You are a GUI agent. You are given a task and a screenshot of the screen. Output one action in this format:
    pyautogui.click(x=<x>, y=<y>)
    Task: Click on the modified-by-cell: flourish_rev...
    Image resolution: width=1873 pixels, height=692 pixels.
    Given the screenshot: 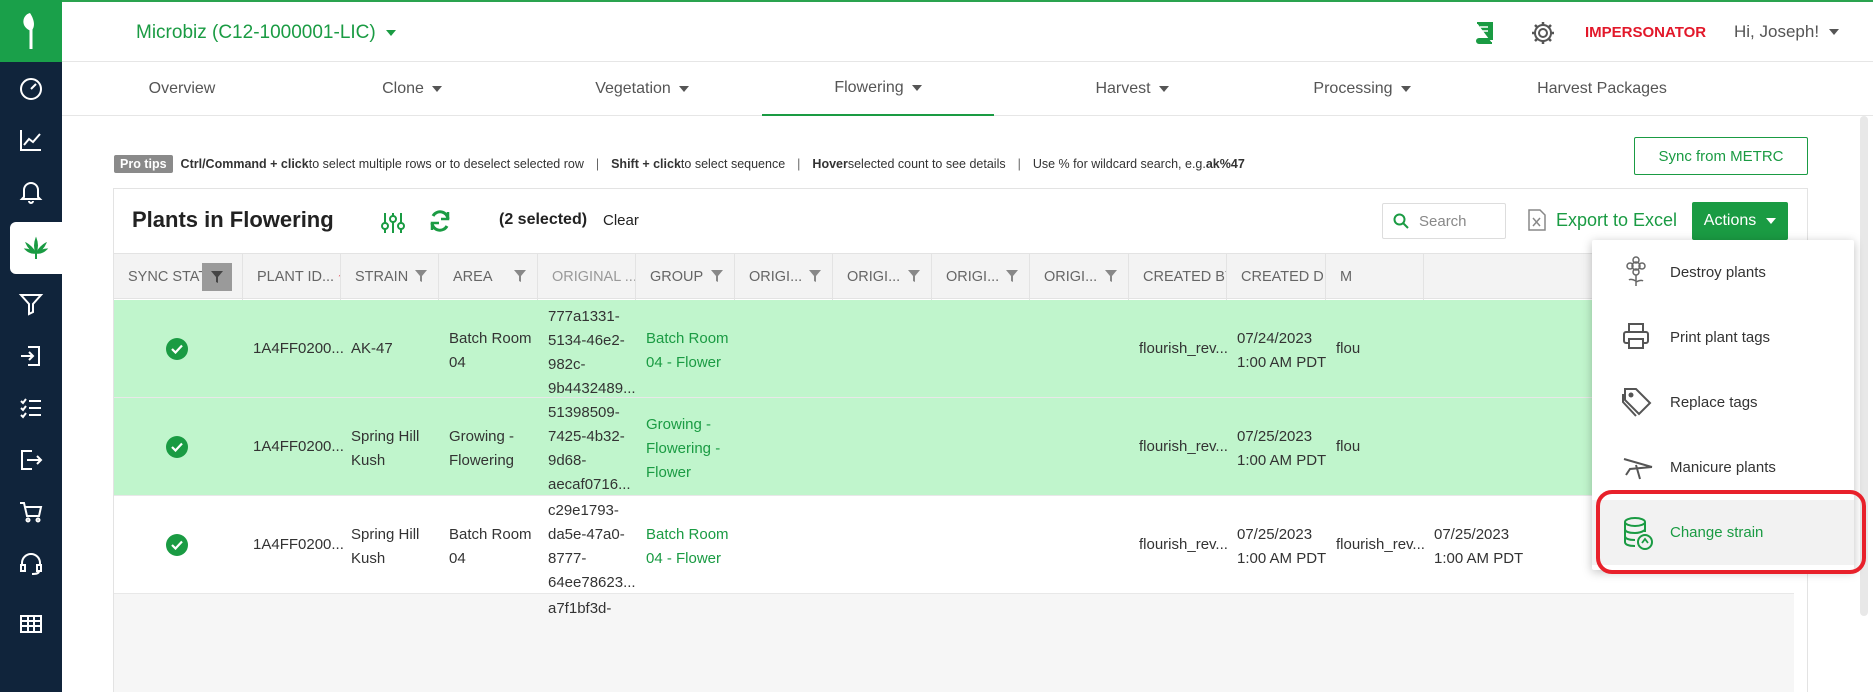 What is the action you would take?
    pyautogui.click(x=1380, y=544)
    